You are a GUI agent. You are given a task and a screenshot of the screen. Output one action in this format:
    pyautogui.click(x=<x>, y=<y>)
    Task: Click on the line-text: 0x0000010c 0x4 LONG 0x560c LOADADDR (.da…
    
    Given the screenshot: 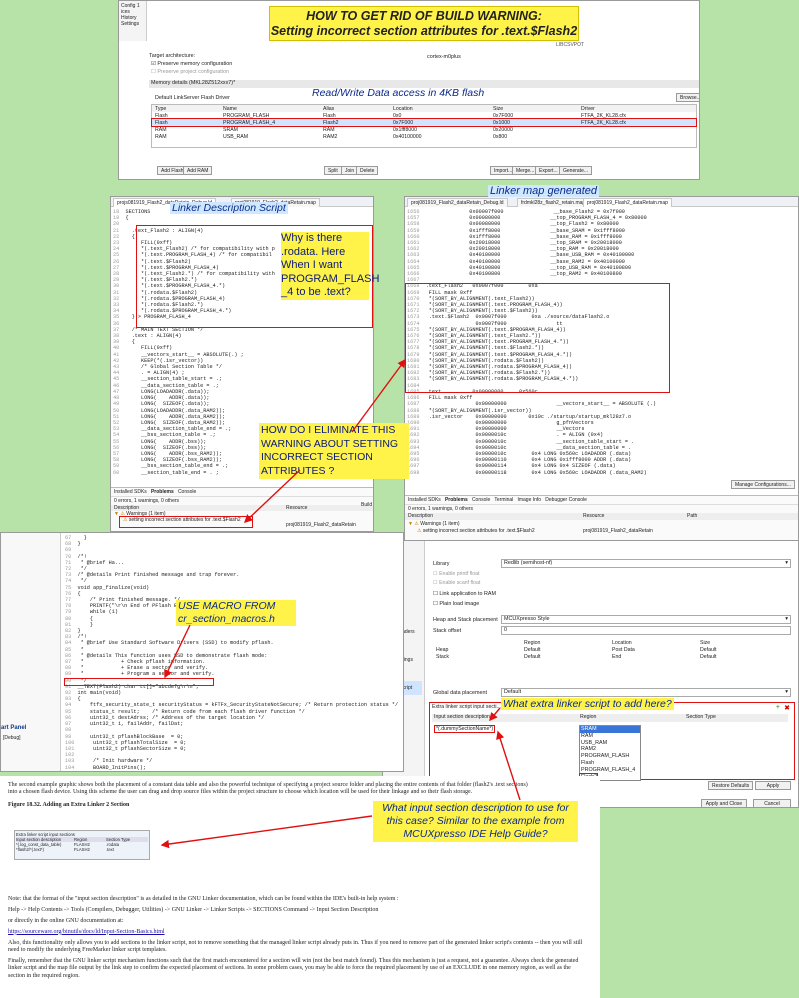 What is the action you would take?
    pyautogui.click(x=528, y=453)
    